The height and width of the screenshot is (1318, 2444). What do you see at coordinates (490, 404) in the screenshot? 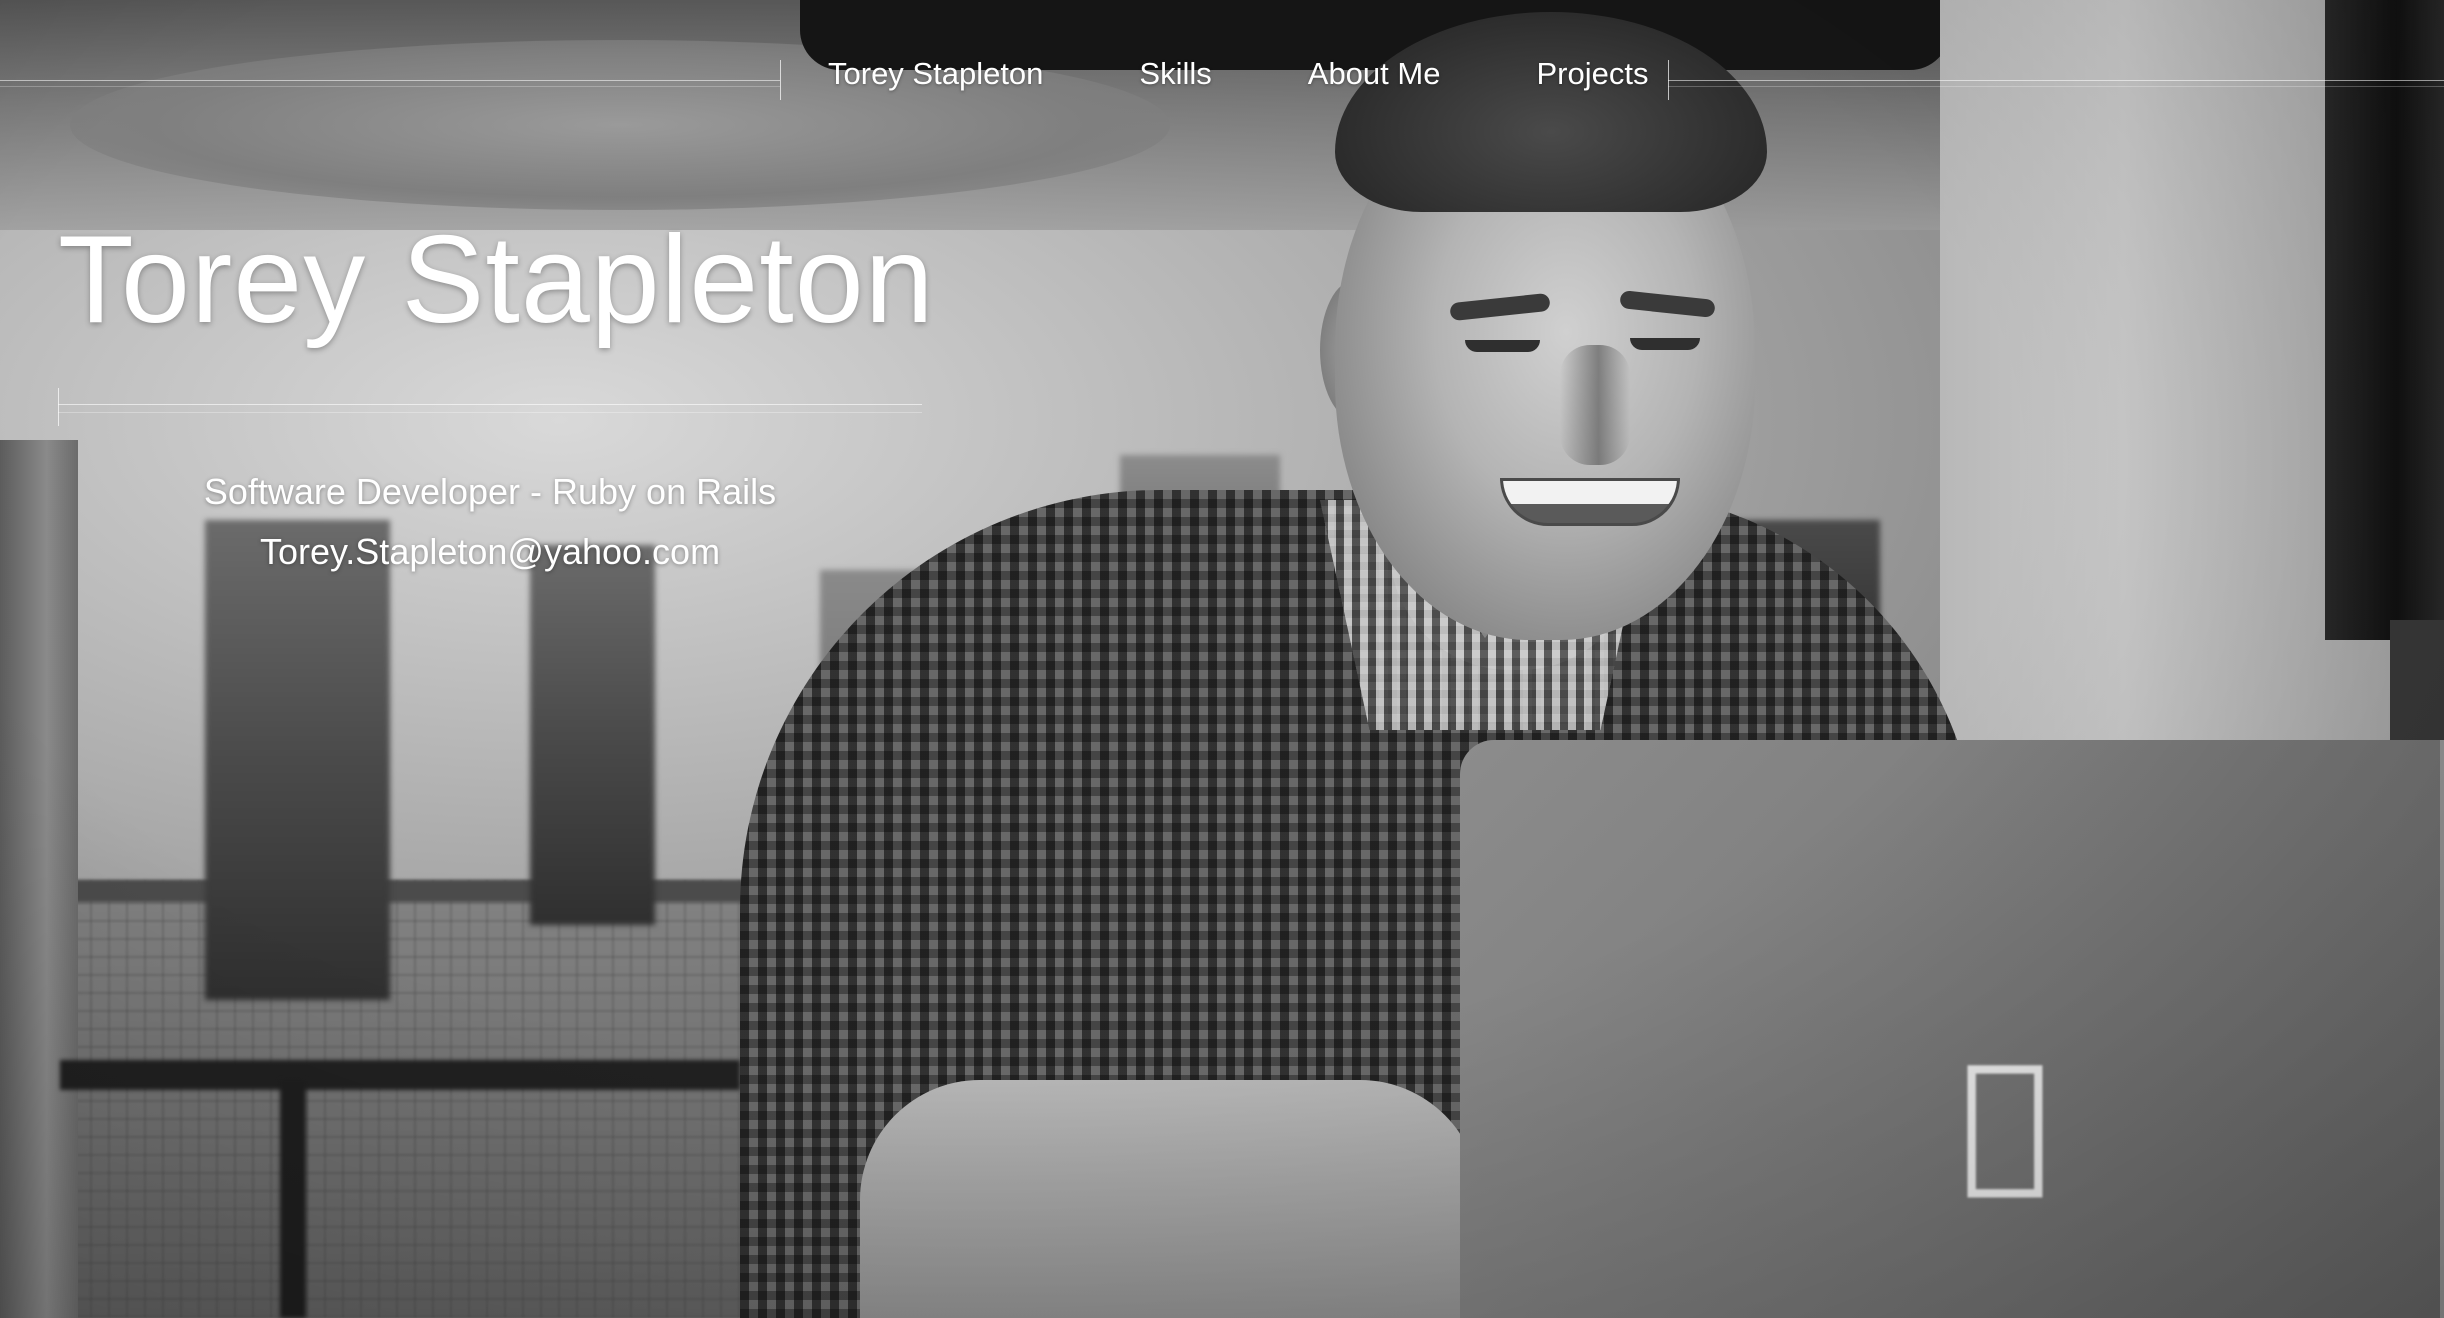
I see `hero-divider` at bounding box center [490, 404].